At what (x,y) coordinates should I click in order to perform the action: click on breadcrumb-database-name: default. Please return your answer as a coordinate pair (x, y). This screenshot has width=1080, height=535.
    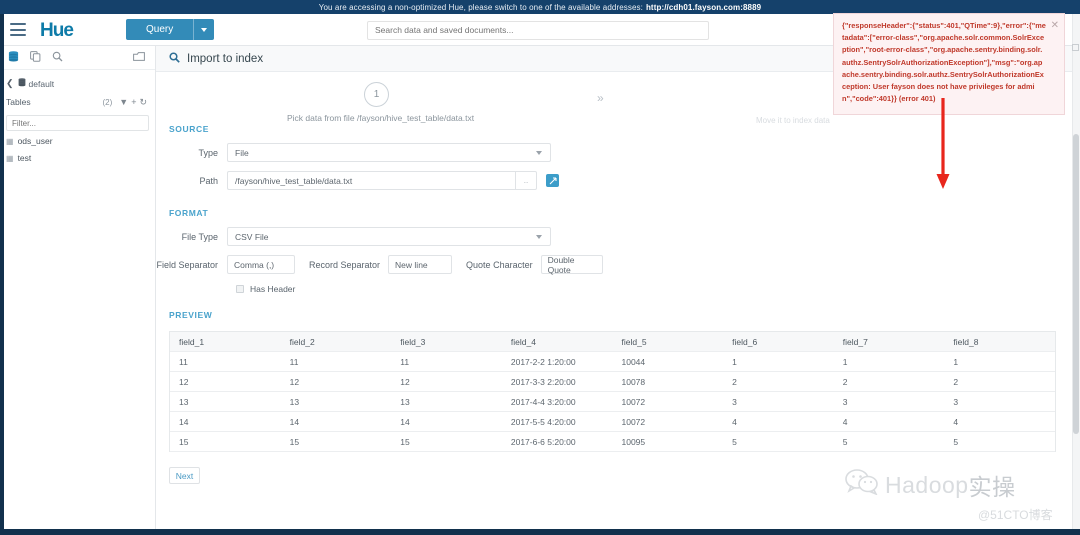
    Looking at the image, I should click on (42, 84).